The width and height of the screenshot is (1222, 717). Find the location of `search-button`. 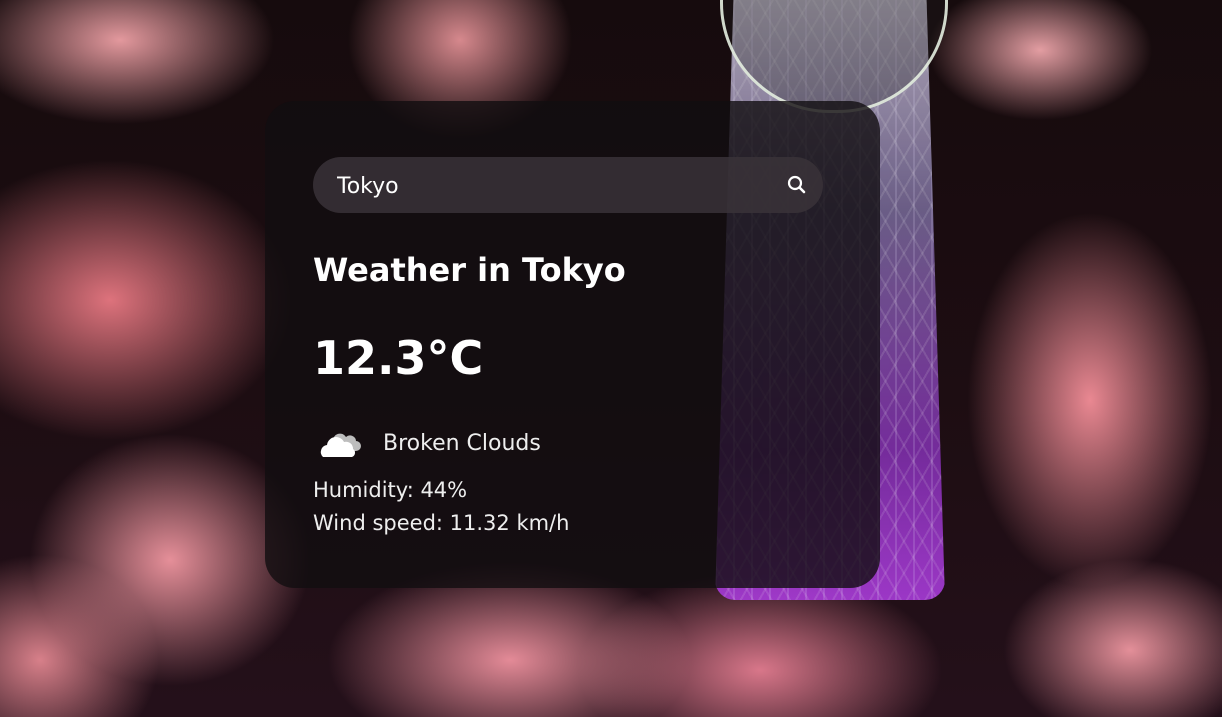

search-button is located at coordinates (797, 185).